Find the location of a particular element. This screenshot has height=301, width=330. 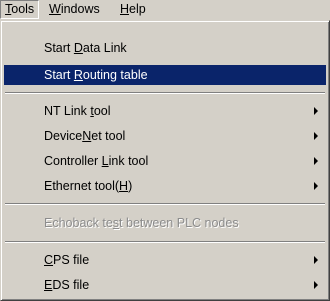

menu-windows: Windows is located at coordinates (74, 9).